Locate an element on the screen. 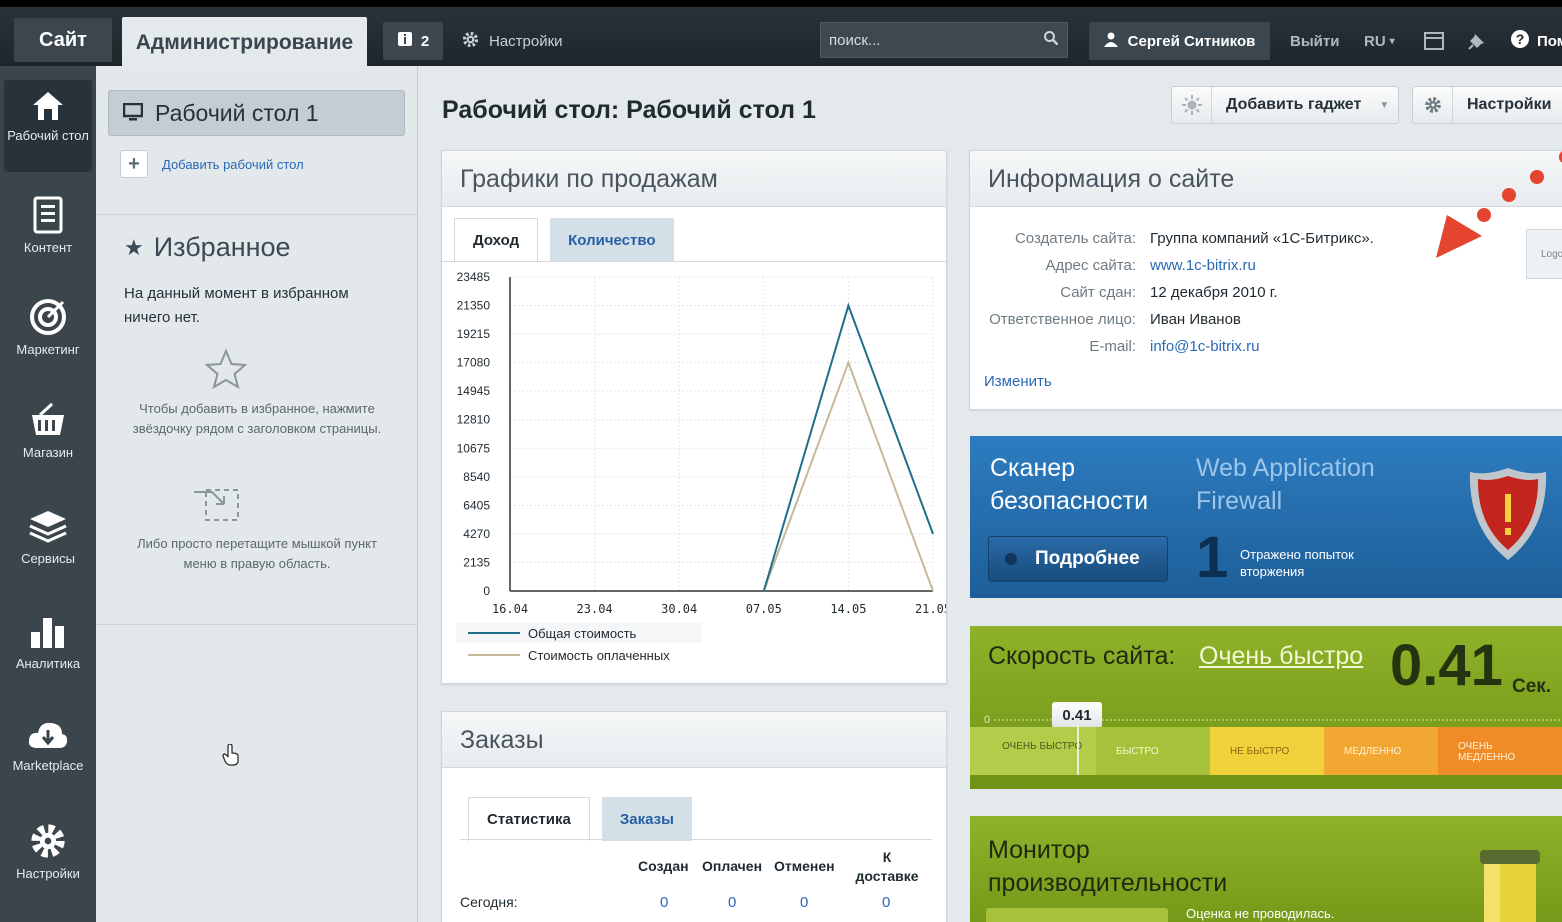  info-key: Создатель сайта: is located at coordinates (1075, 238).